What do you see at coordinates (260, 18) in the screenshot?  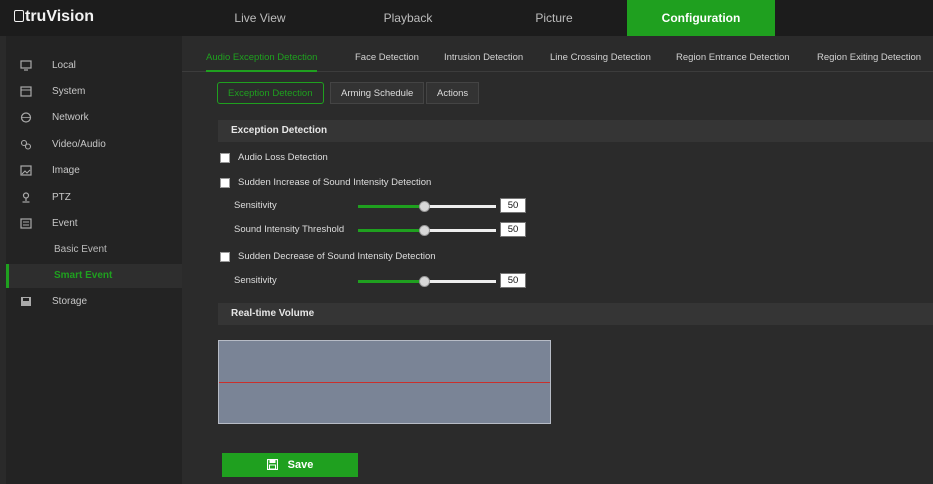 I see `tab-live-view: Live View` at bounding box center [260, 18].